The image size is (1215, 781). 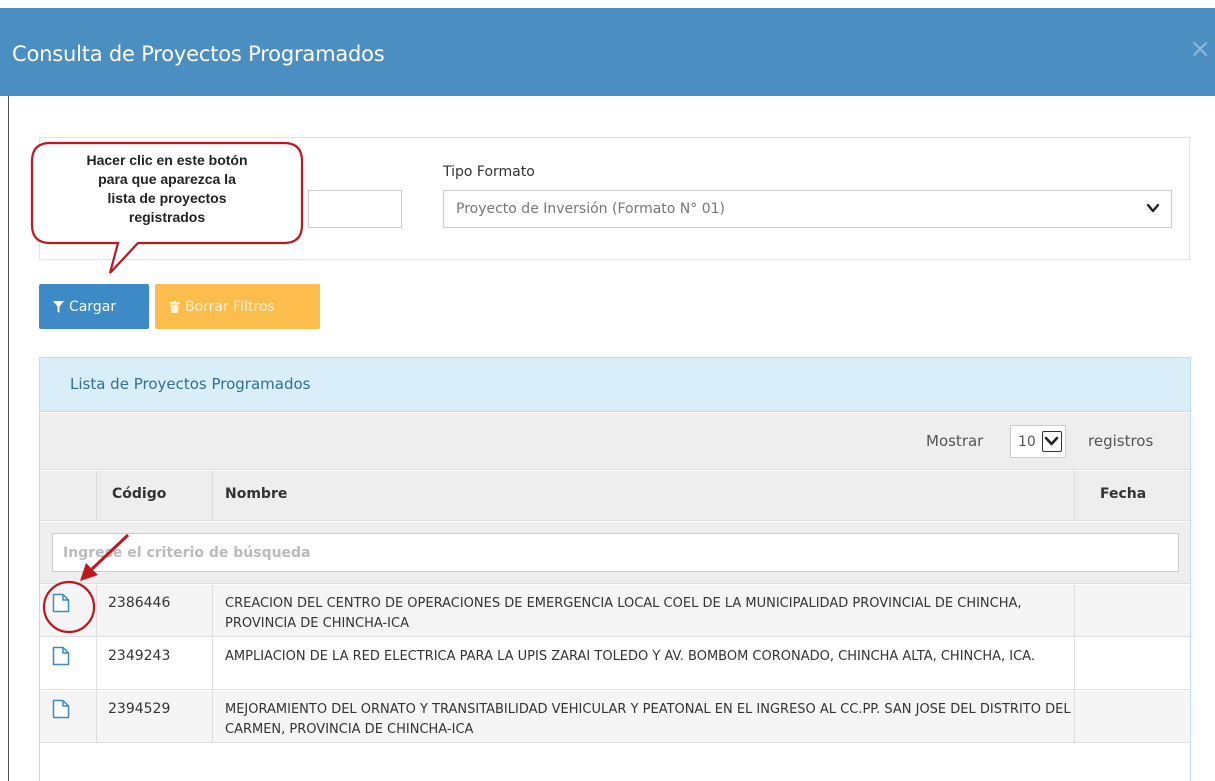 I want to click on search-input, so click(x=615, y=552).